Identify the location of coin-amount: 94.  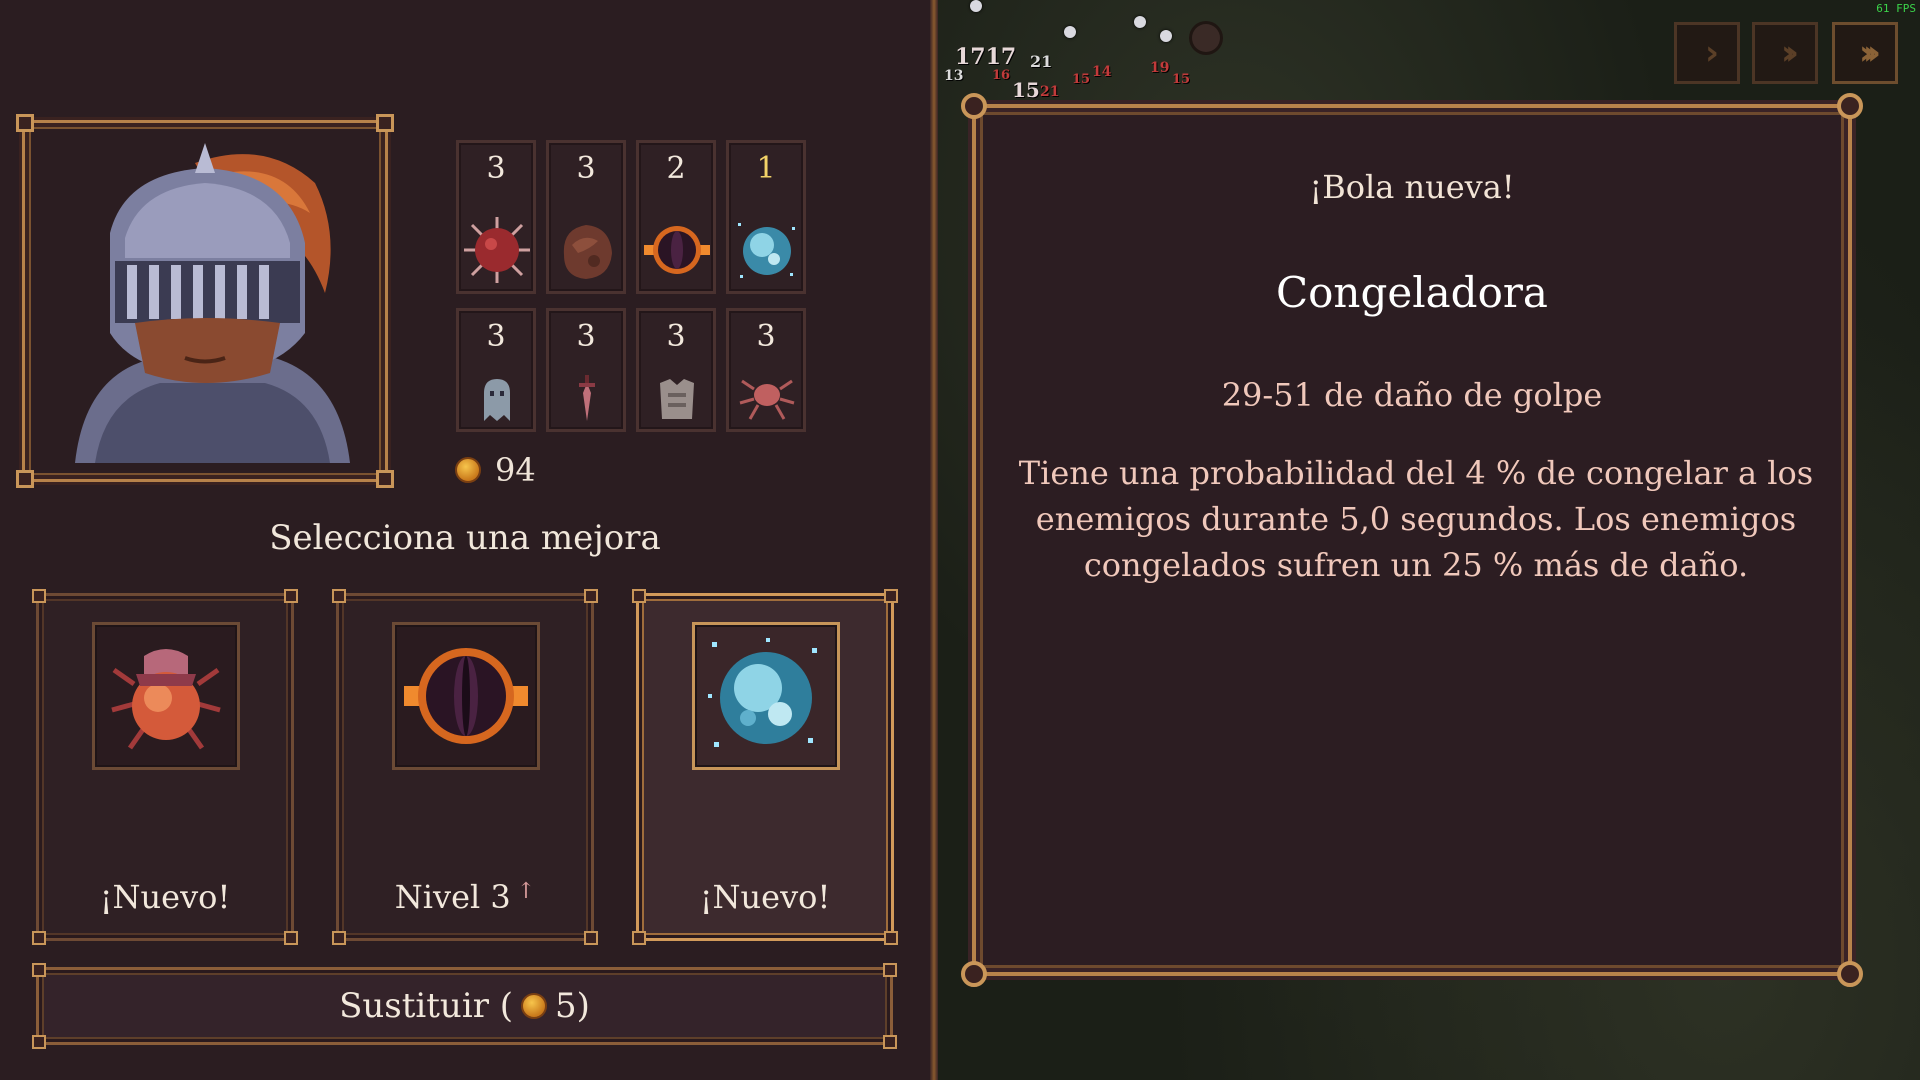
(515, 470).